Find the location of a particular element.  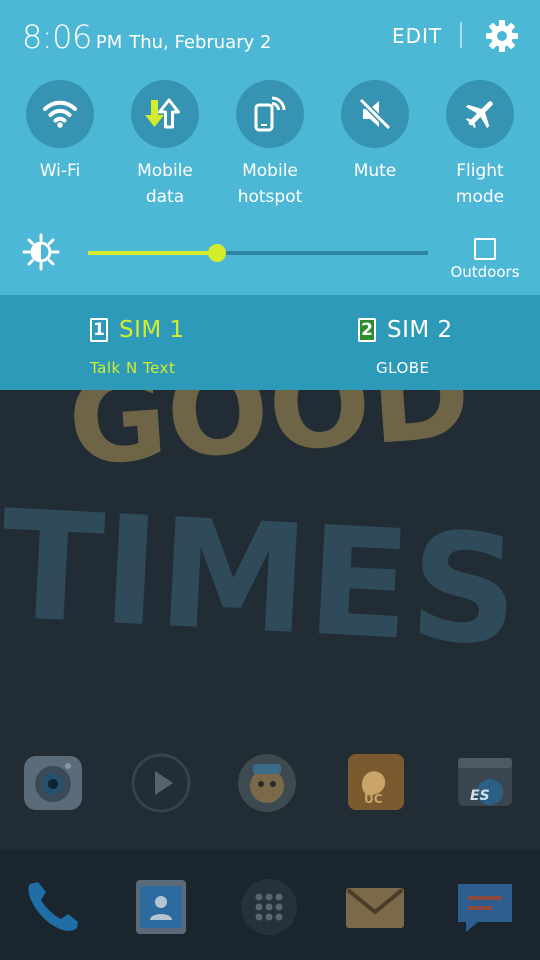

toggle-flight-mode-circle is located at coordinates (480, 114).